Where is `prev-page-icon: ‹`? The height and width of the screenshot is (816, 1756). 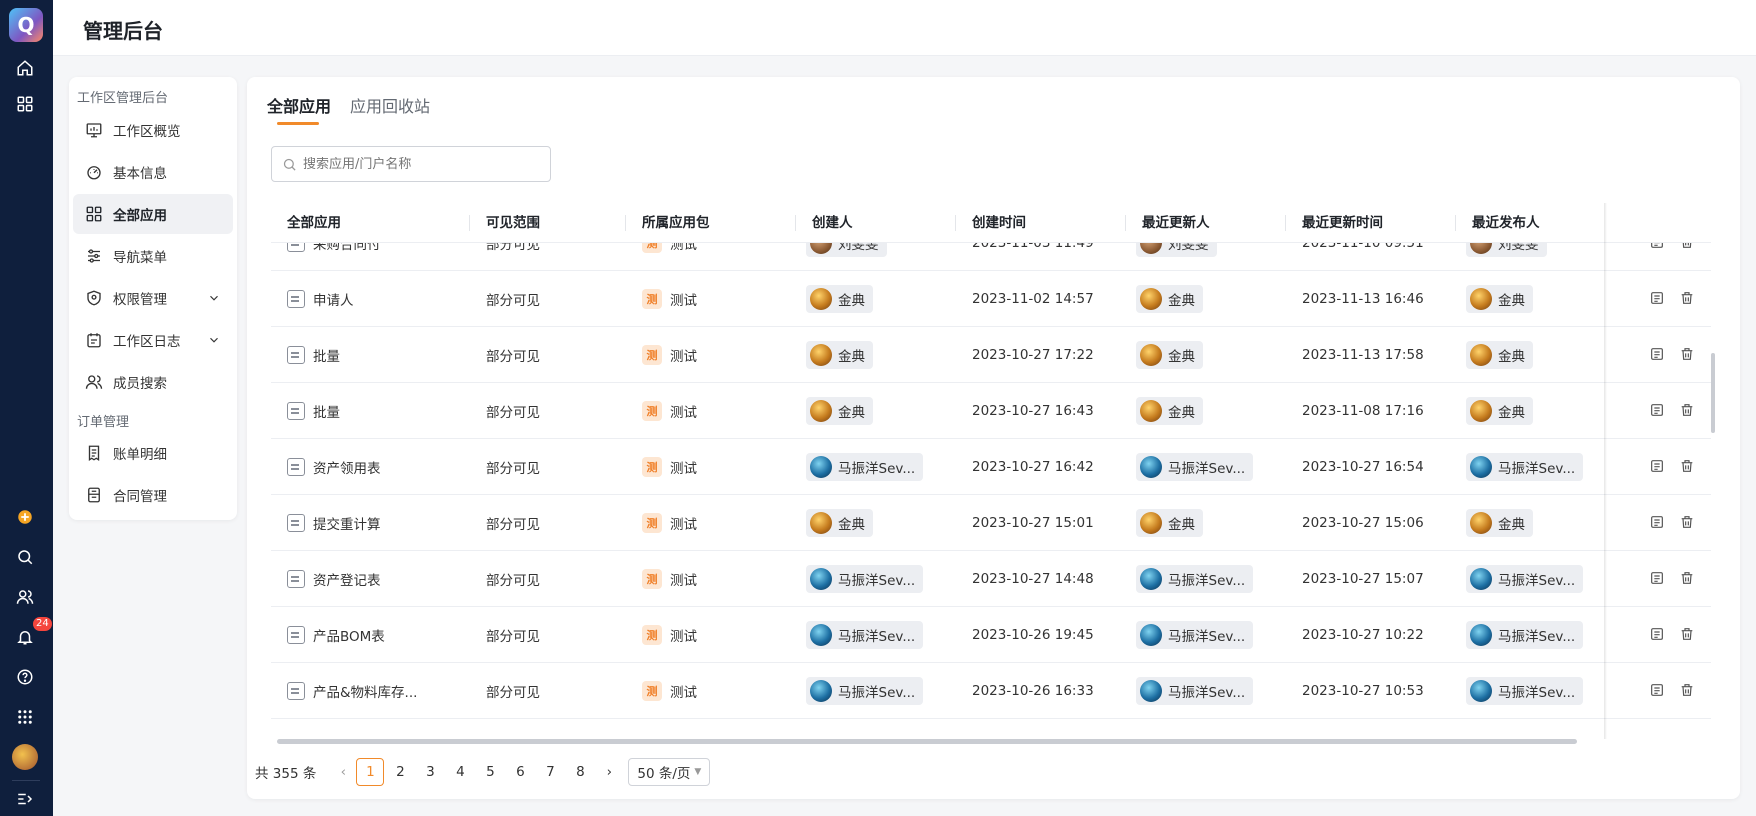 prev-page-icon: ‹ is located at coordinates (343, 772).